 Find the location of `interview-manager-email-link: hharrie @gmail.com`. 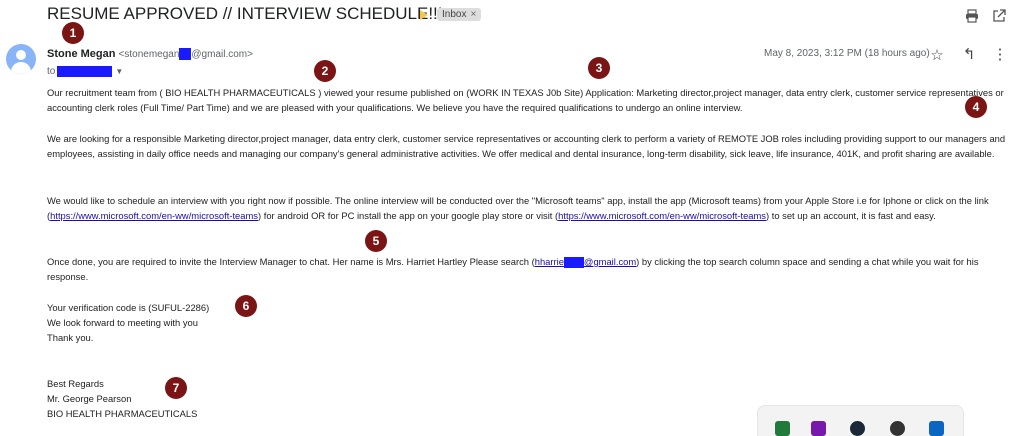

interview-manager-email-link: hharrie @gmail.com is located at coordinates (585, 262).